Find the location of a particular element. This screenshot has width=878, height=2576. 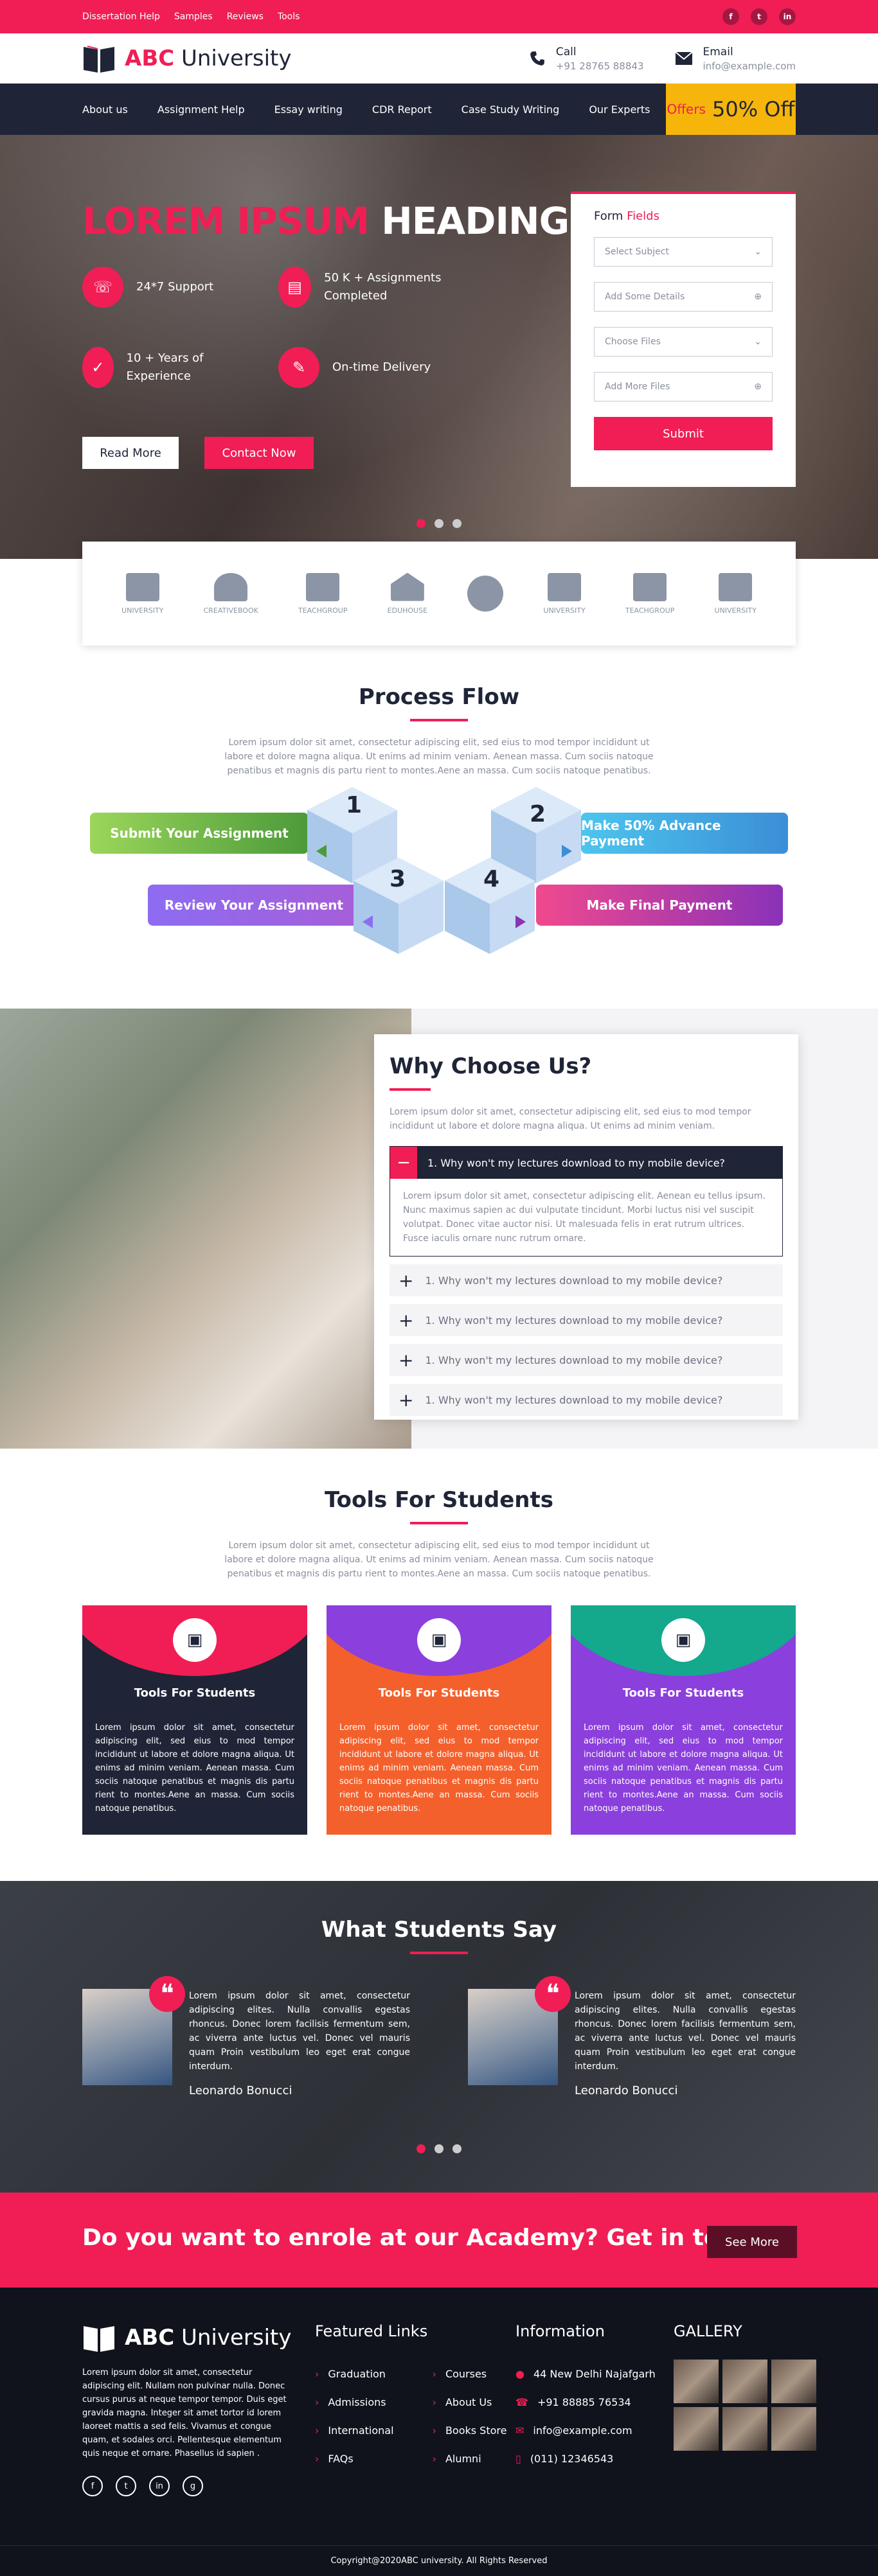

seal-logo-icon is located at coordinates (486, 594).